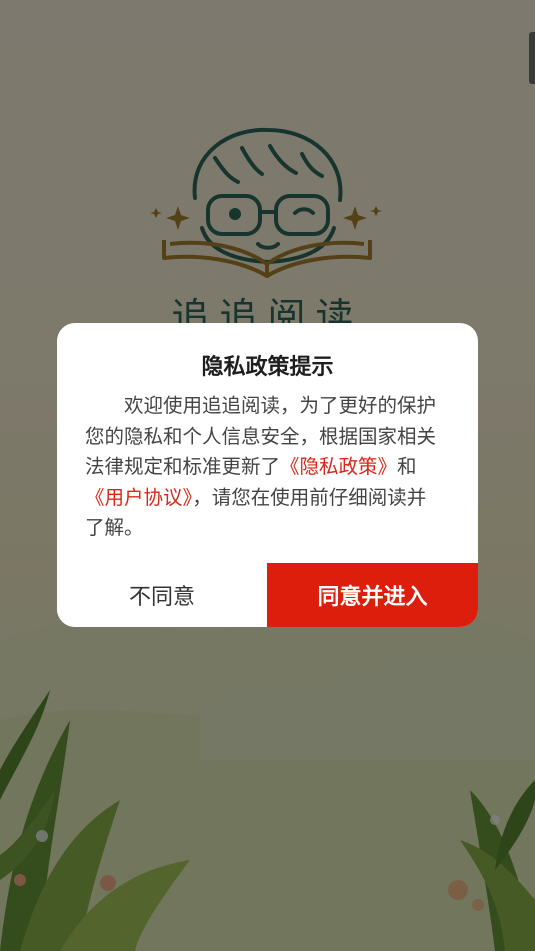  Describe the element at coordinates (532, 58) in the screenshot. I see `side-handle` at that location.